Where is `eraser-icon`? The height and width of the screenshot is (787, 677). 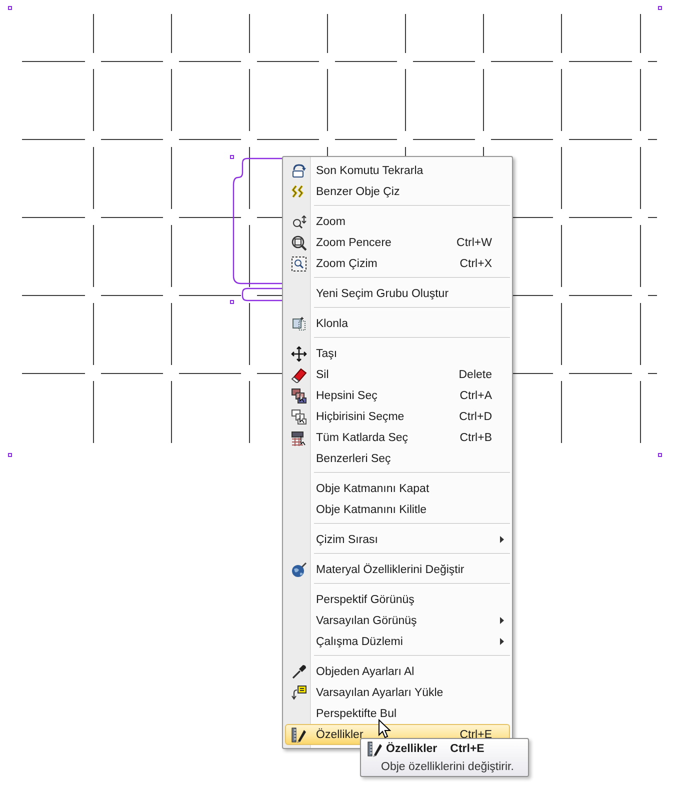
eraser-icon is located at coordinates (299, 374).